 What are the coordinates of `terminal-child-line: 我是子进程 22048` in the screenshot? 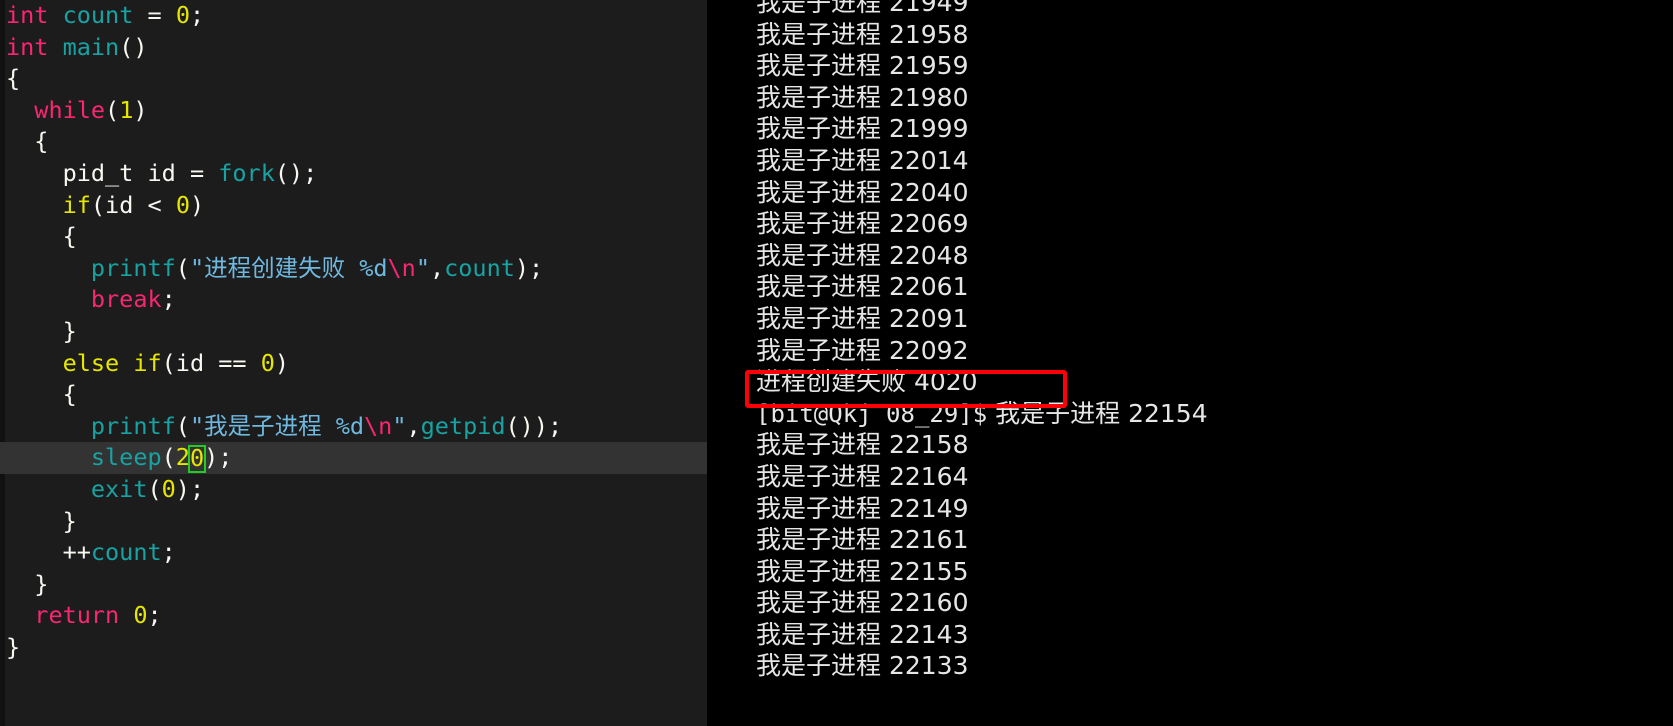 It's located at (862, 255).